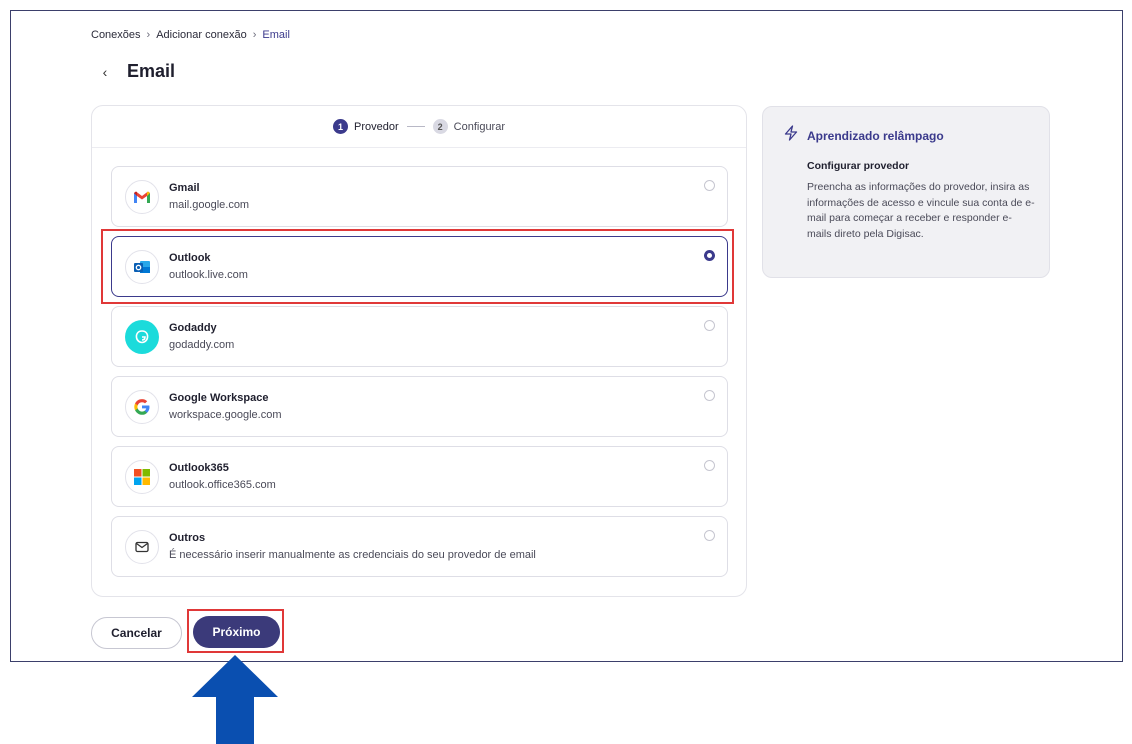 Image resolution: width=1132 pixels, height=744 pixels. What do you see at coordinates (142, 546) in the screenshot?
I see `envelope-icon` at bounding box center [142, 546].